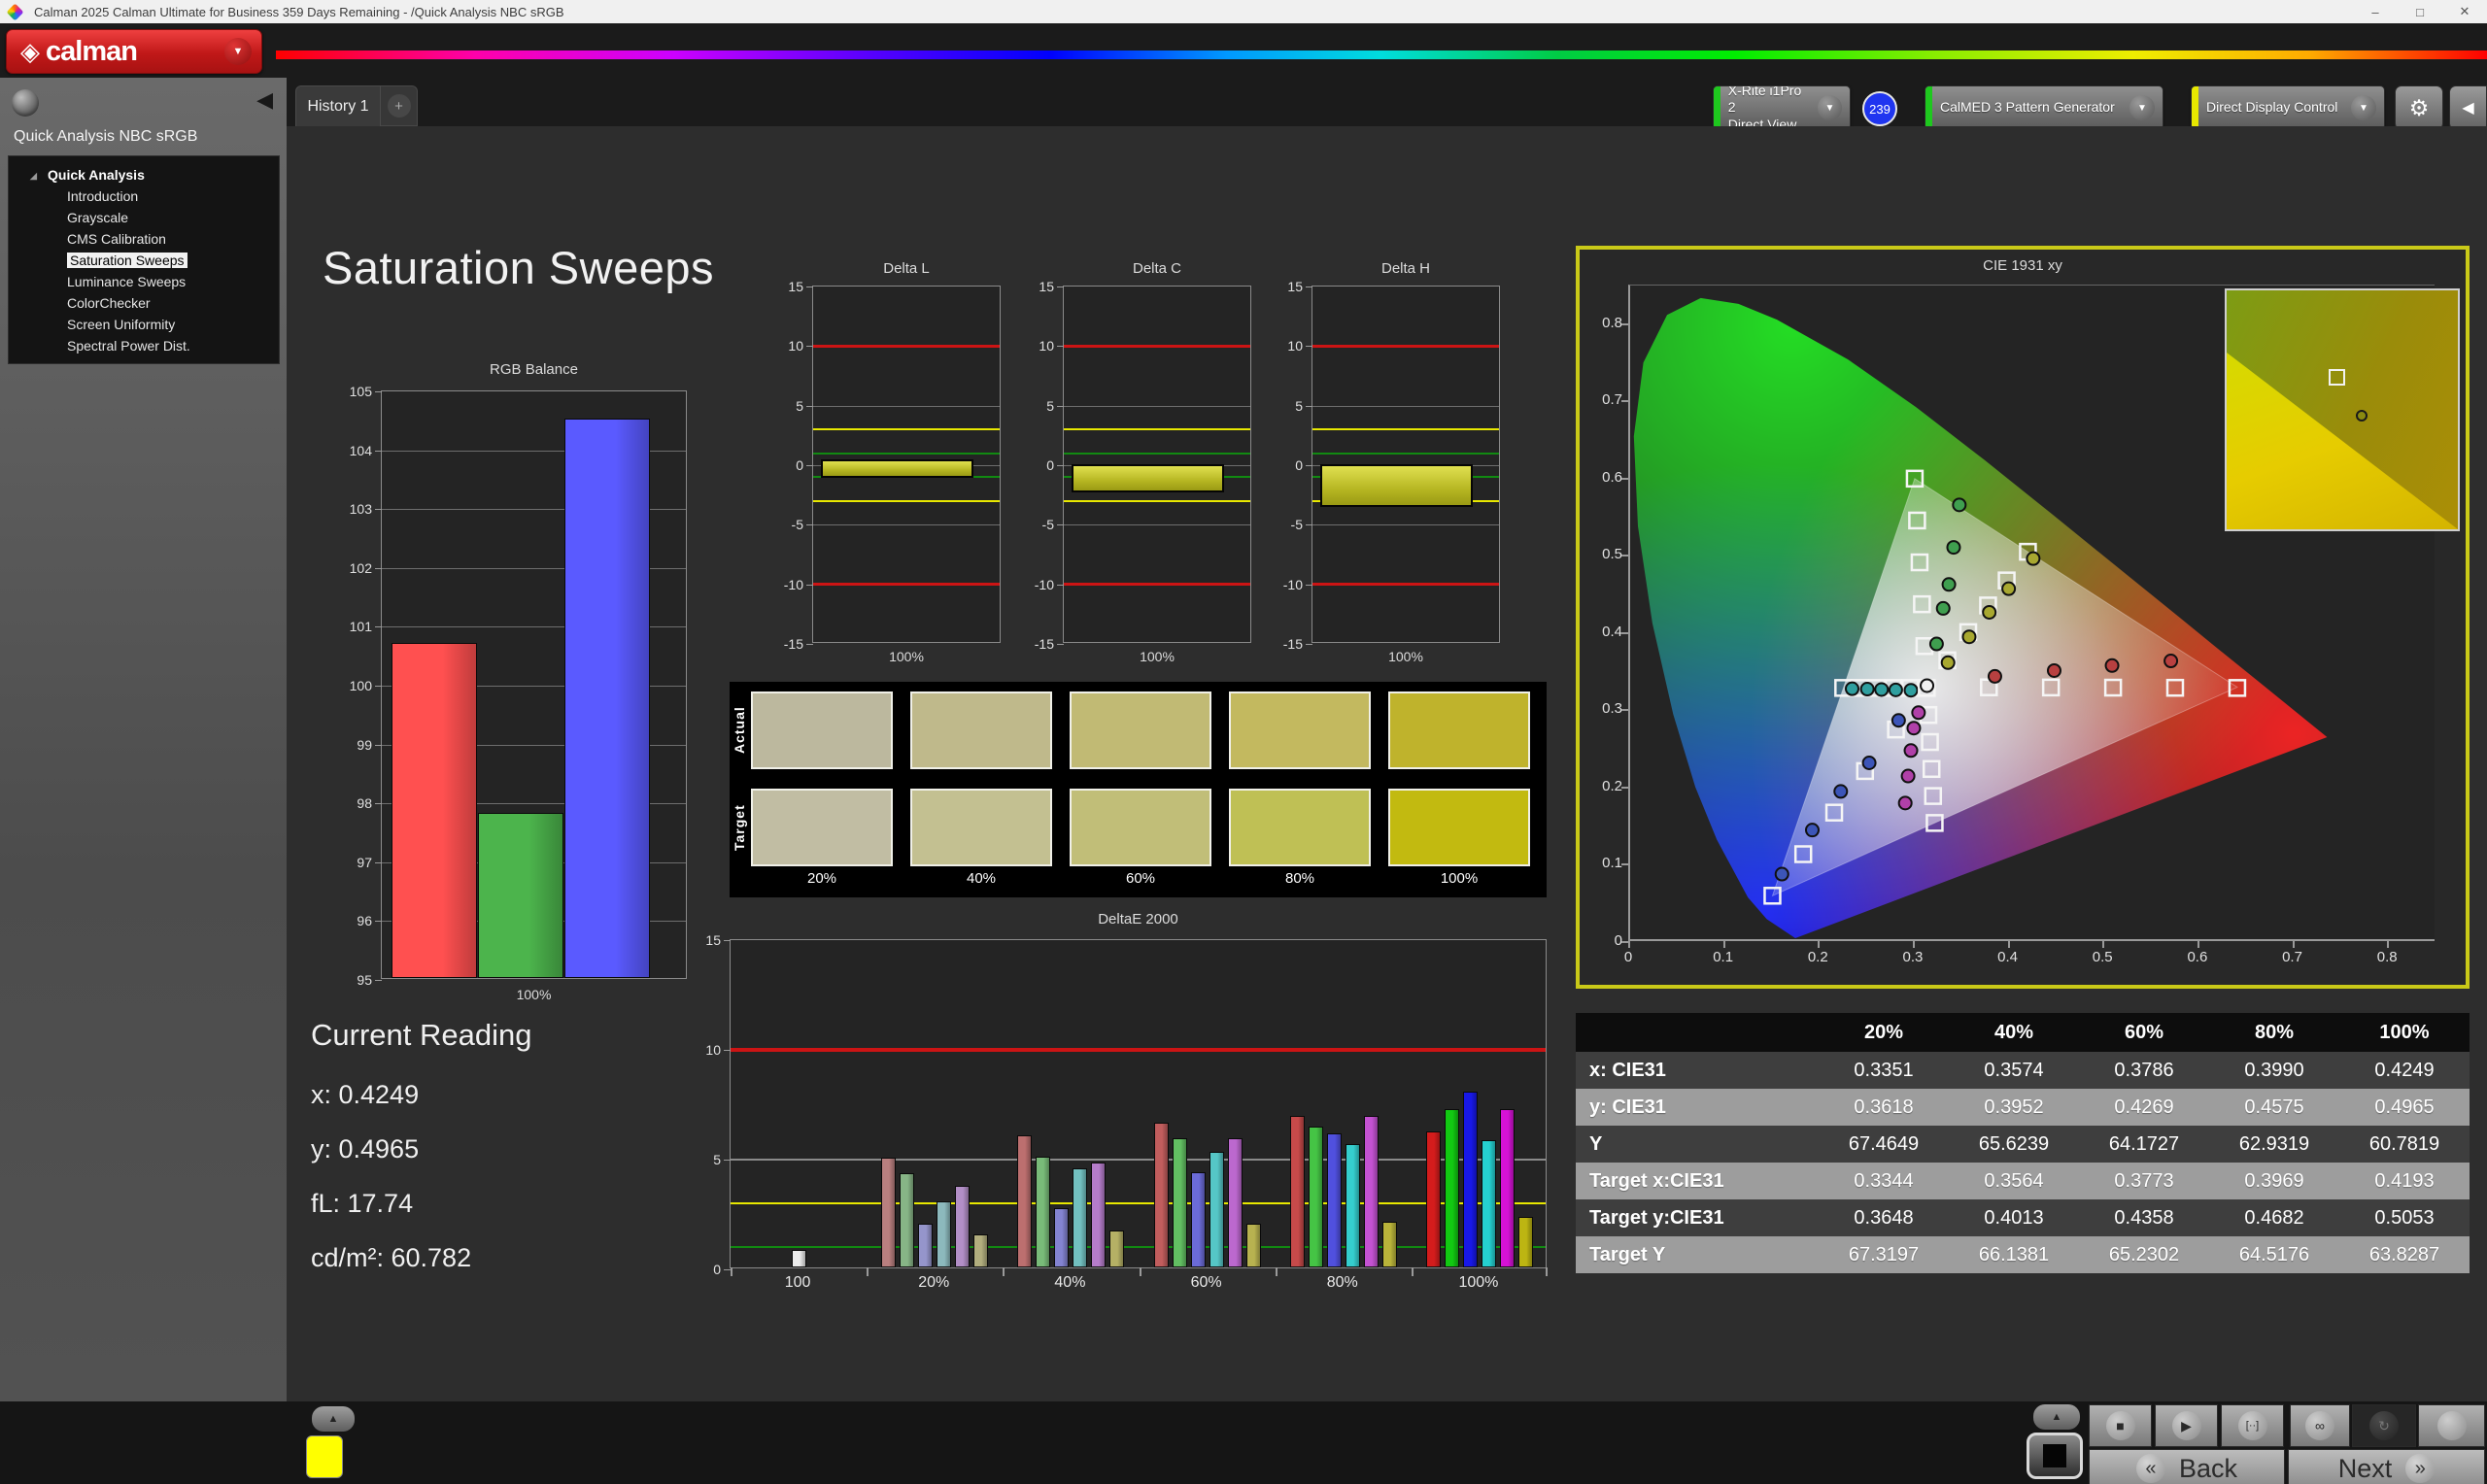 The height and width of the screenshot is (1484, 2487). What do you see at coordinates (144, 260) in the screenshot?
I see `sidebar-item-saturation-sweeps: Saturation Sweeps` at bounding box center [144, 260].